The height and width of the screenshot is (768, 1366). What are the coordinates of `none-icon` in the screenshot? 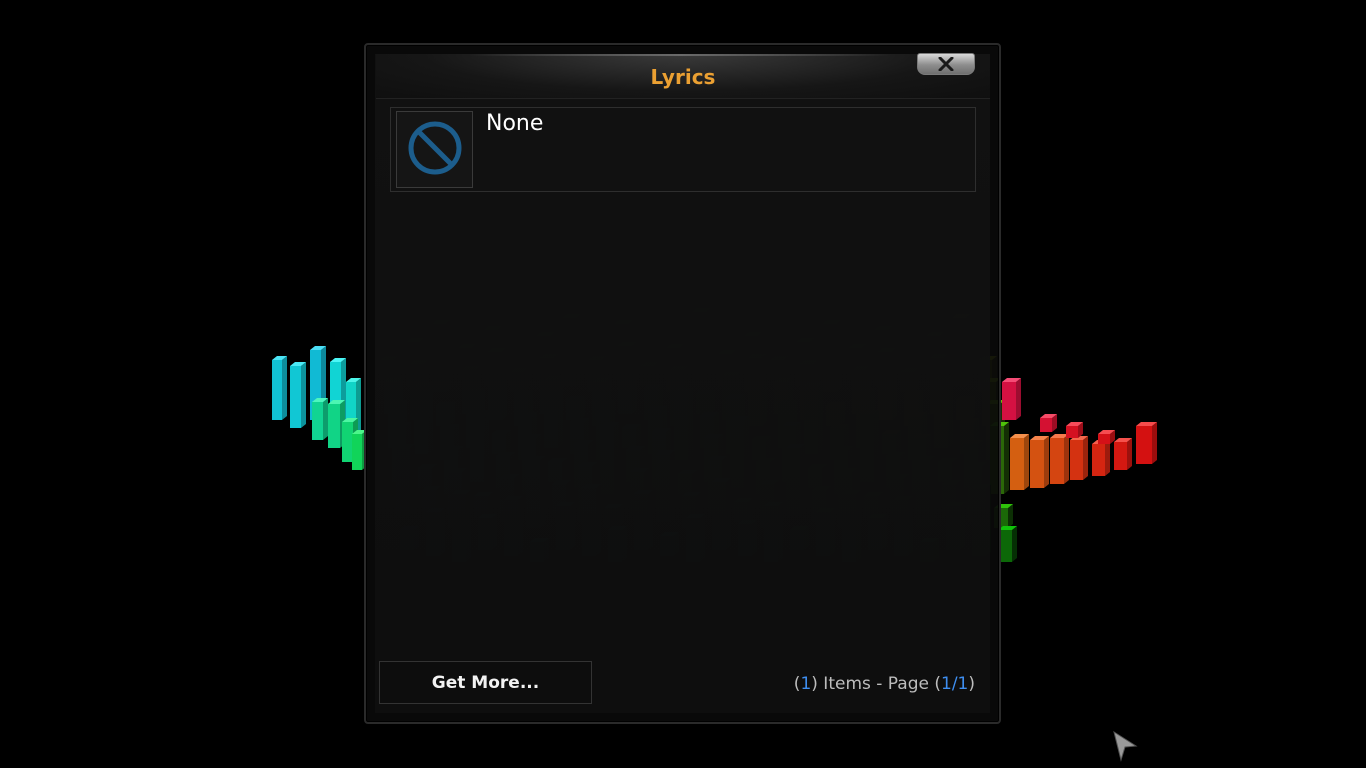 It's located at (435, 150).